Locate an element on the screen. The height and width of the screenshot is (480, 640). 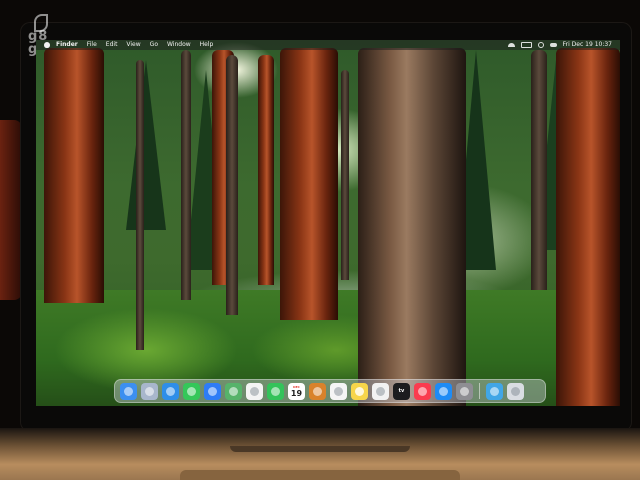
tv-label: tv is located at coordinates (401, 391).